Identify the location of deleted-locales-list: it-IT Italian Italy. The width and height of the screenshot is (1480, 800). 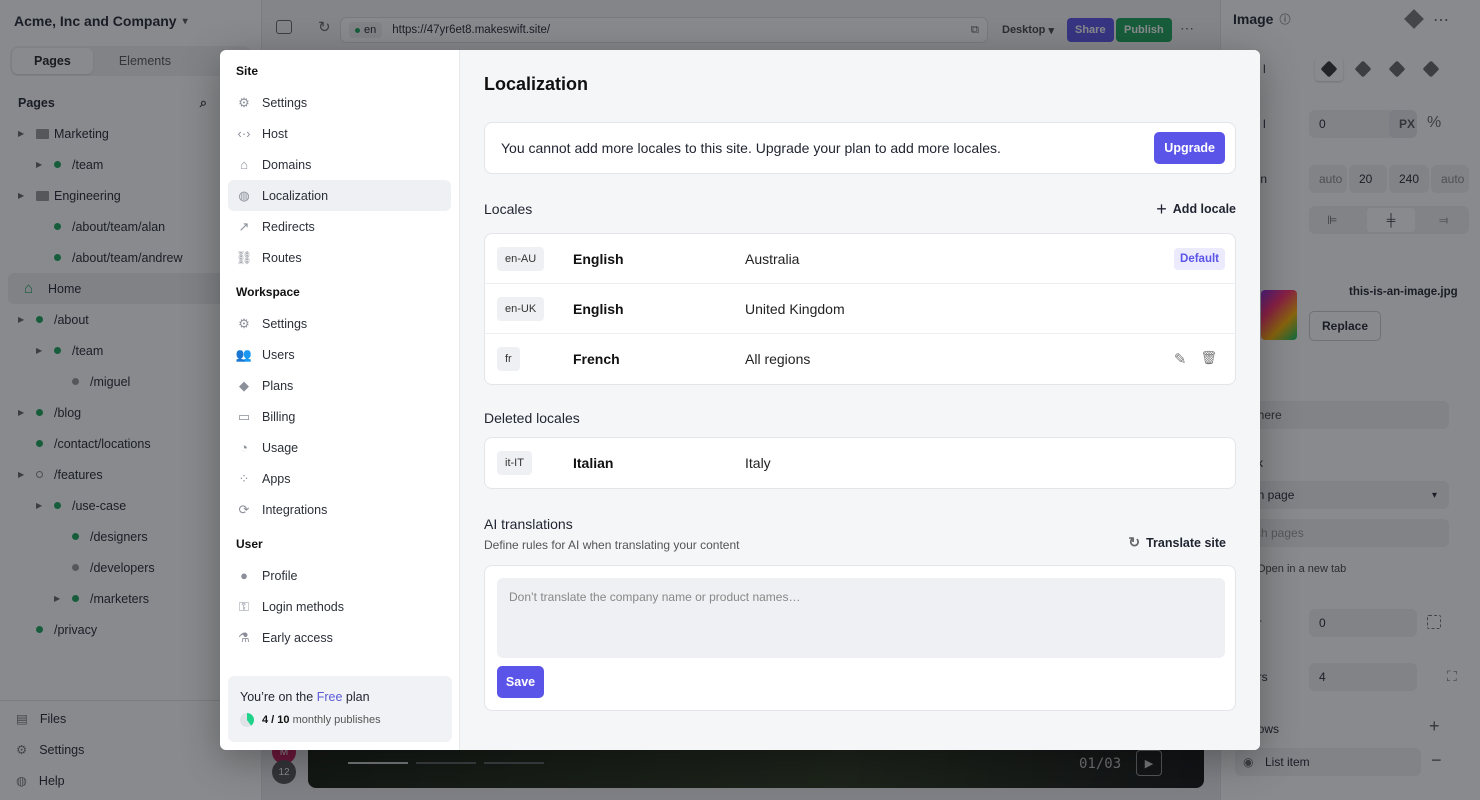
(860, 463).